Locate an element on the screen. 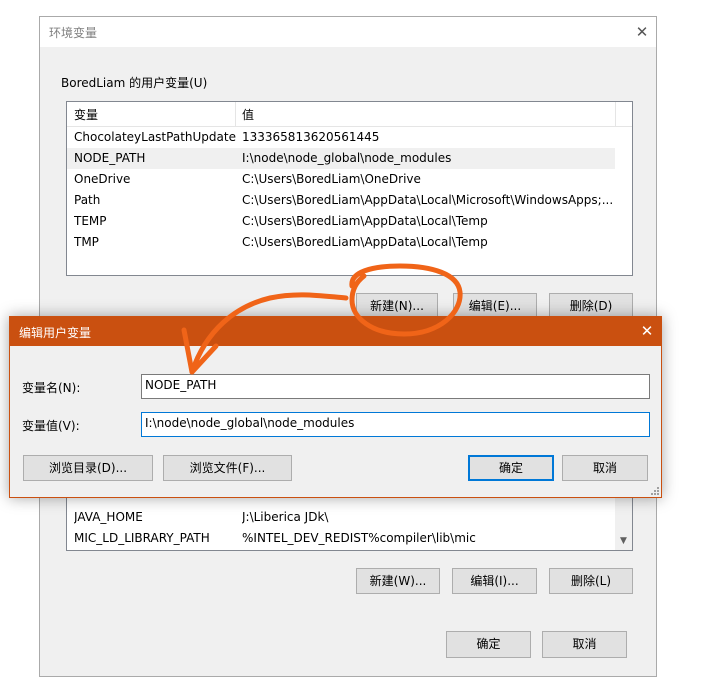  user-variables-group-label: BoredLiam 的用户变量(U) is located at coordinates (134, 83).